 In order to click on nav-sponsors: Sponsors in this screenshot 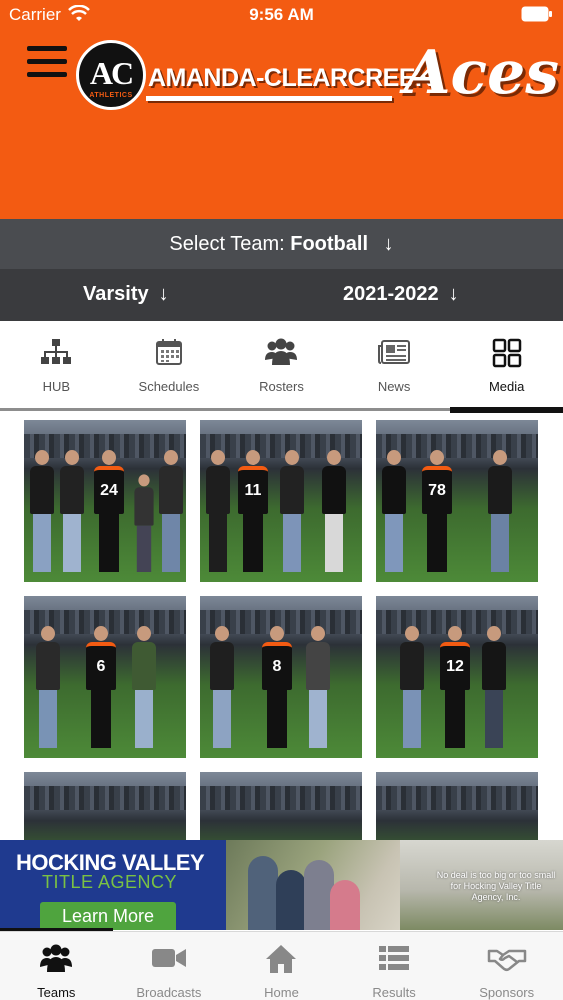, I will do `click(506, 966)`.